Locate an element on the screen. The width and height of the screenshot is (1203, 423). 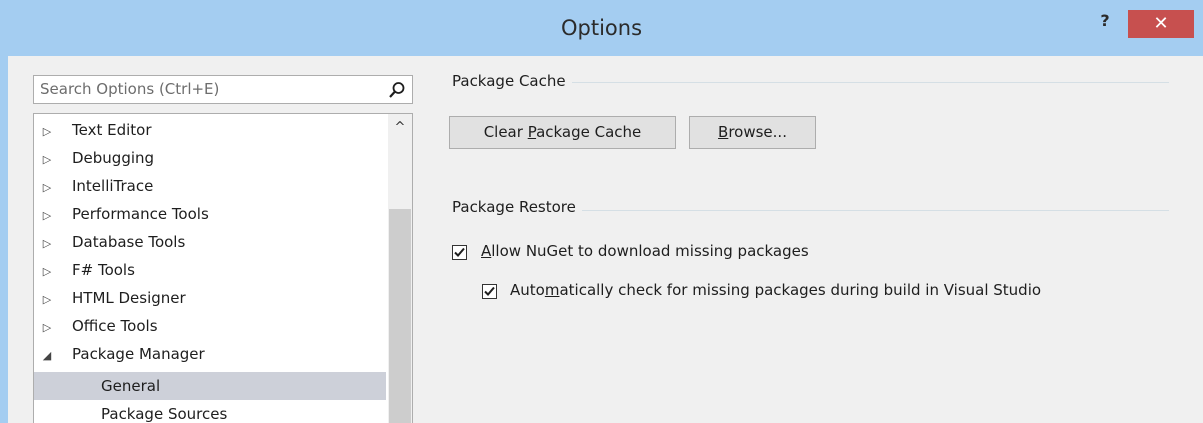
collapse-icon: ◢ is located at coordinates (47, 356).